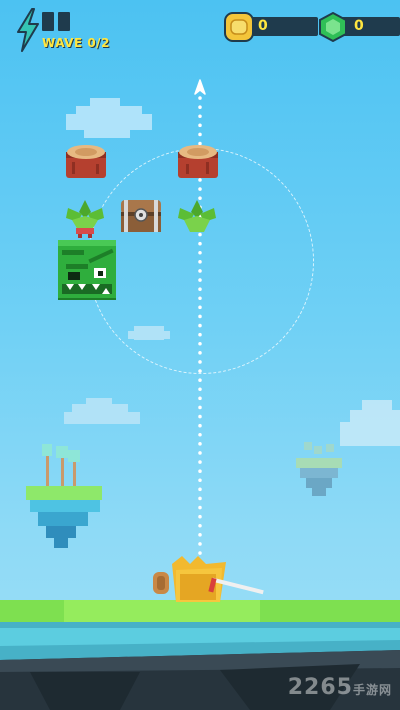 This screenshot has width=400, height=710. Describe the element at coordinates (333, 27) in the screenshot. I see `gem-icon` at that location.